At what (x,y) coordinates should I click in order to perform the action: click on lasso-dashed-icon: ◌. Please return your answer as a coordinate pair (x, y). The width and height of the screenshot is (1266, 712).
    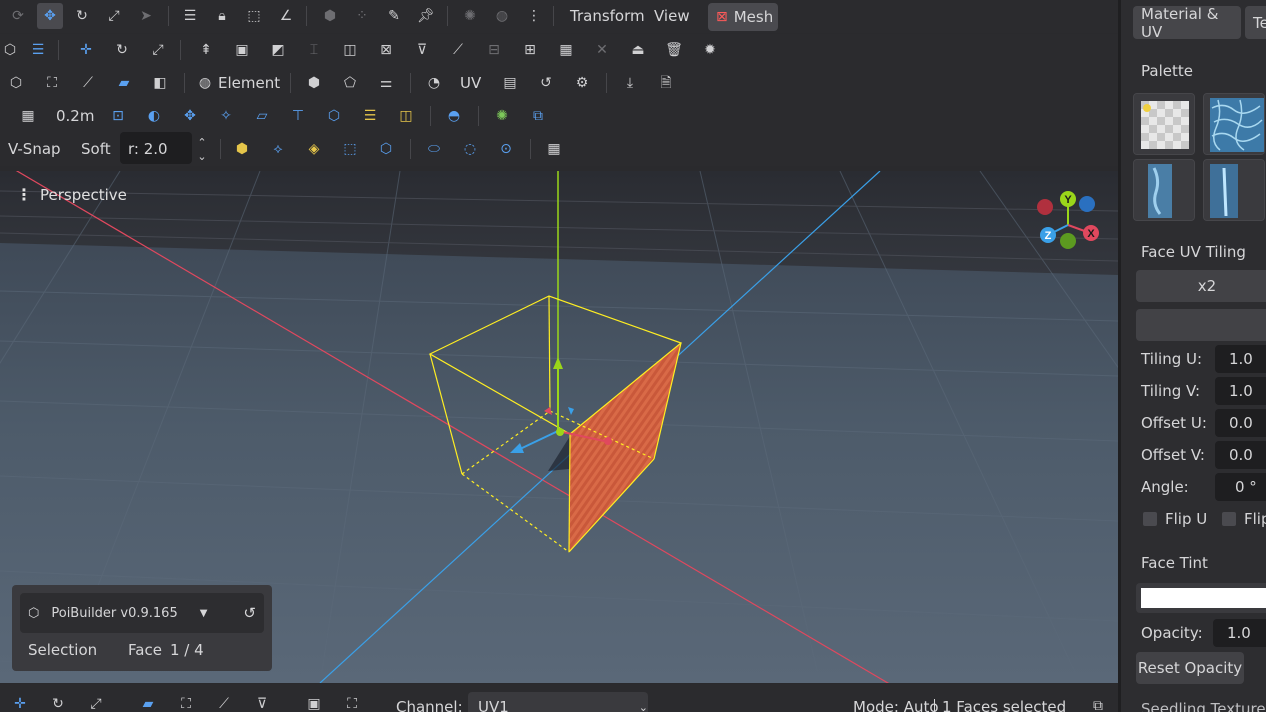
    Looking at the image, I should click on (470, 149).